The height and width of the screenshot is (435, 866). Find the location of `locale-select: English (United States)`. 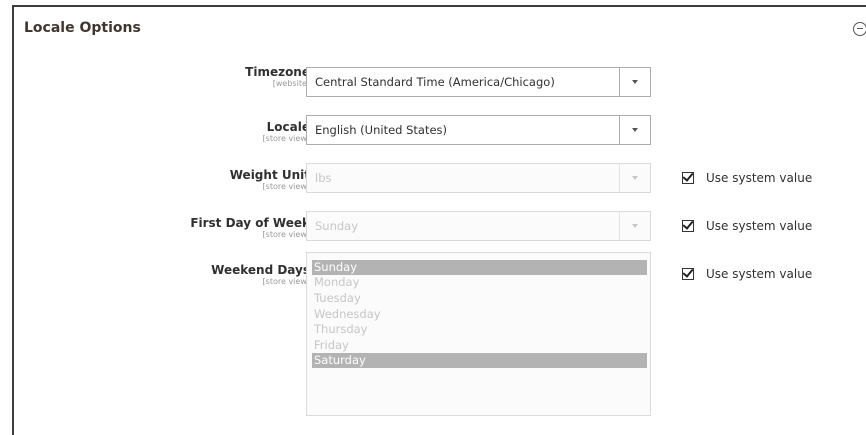

locale-select: English (United States) is located at coordinates (478, 130).